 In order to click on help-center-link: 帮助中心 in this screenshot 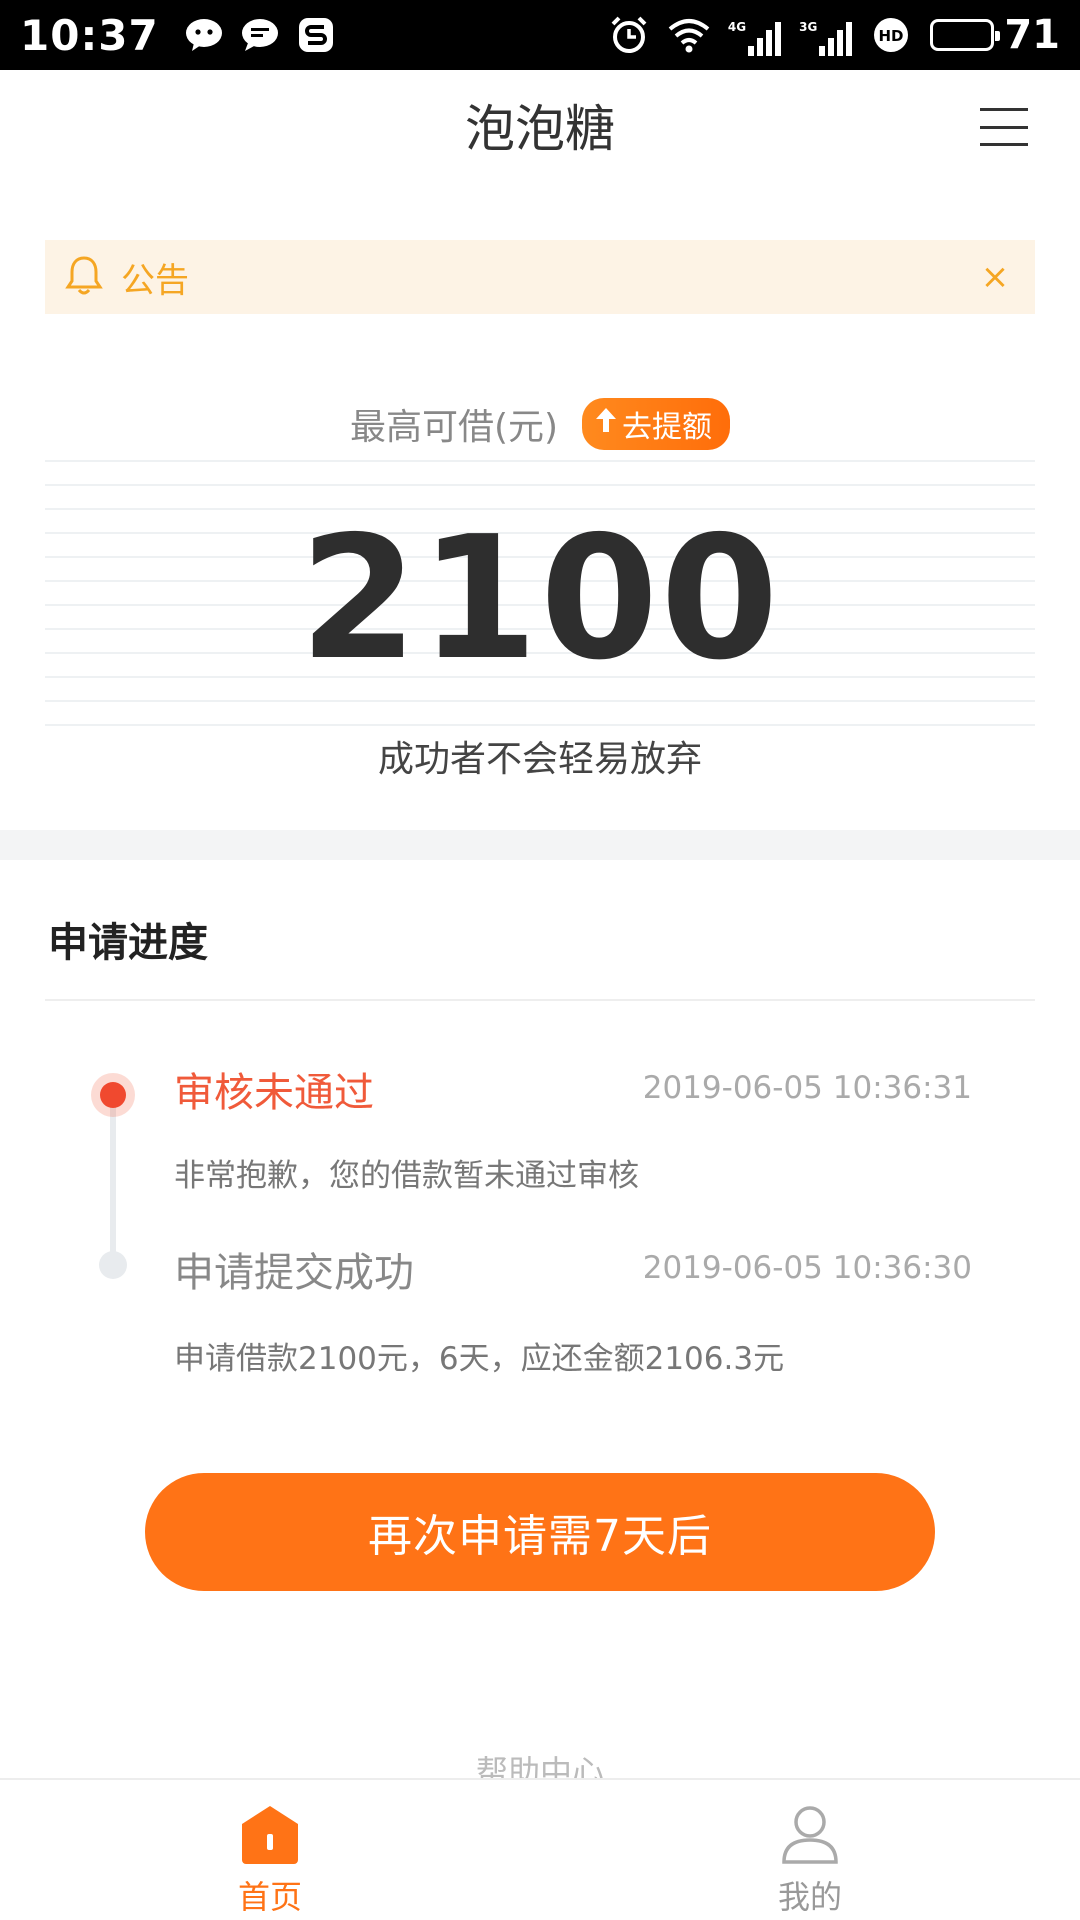, I will do `click(540, 1763)`.